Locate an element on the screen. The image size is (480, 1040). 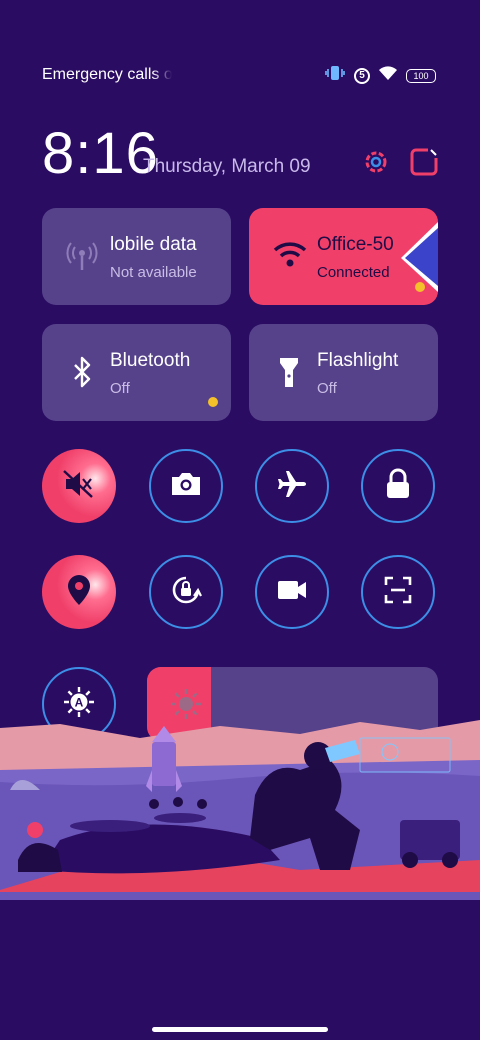
video-camera-icon is located at coordinates (292, 592).